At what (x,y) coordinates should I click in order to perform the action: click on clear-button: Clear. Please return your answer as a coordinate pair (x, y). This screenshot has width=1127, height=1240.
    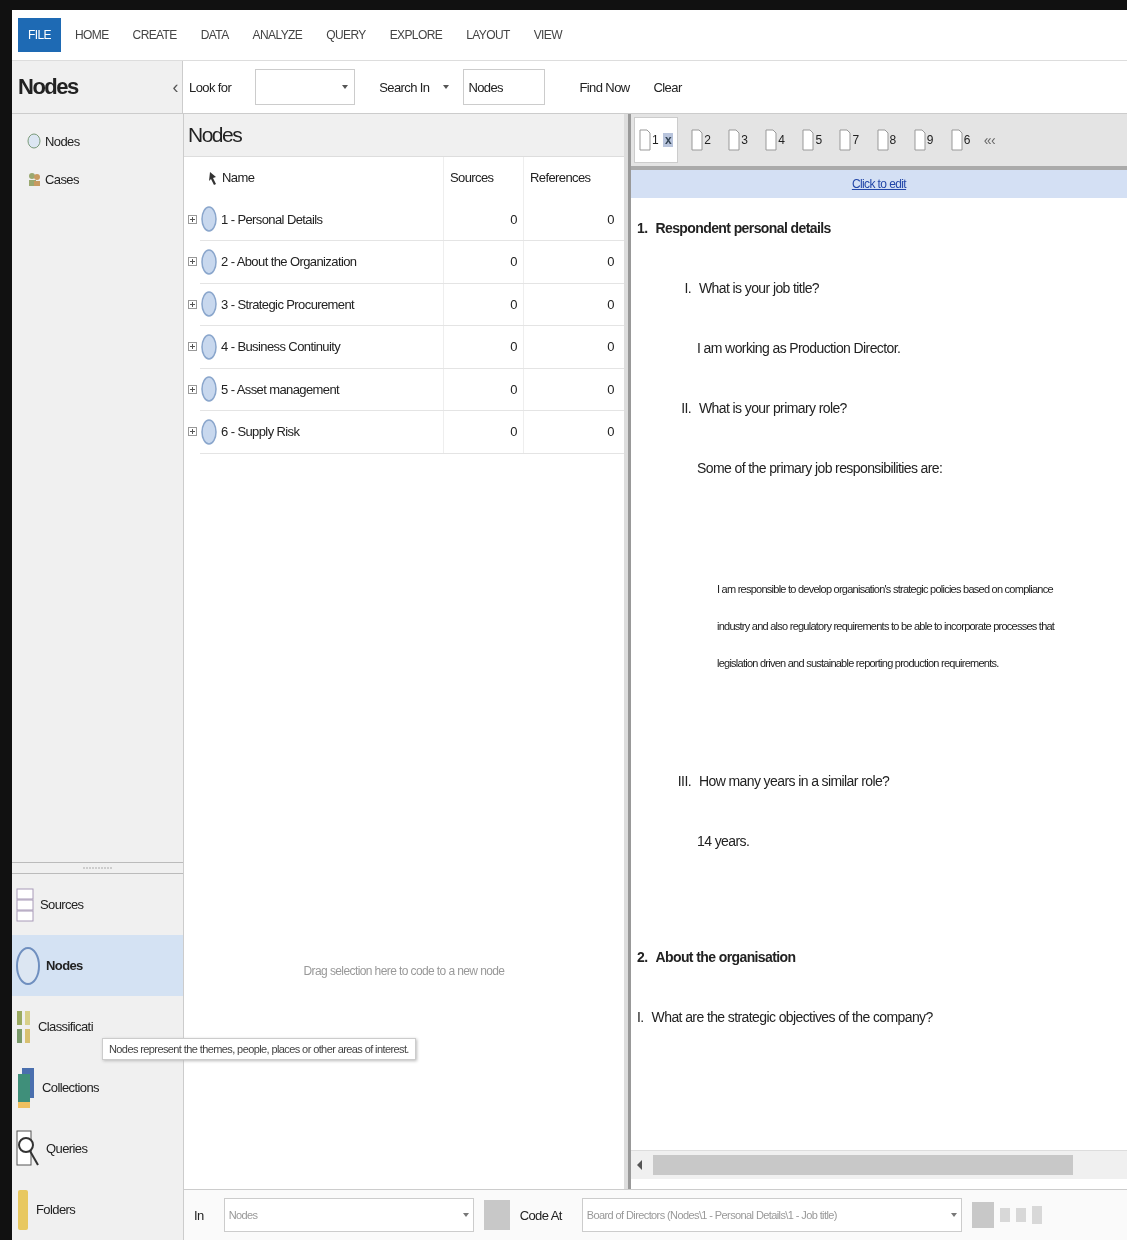
    Looking at the image, I should click on (667, 87).